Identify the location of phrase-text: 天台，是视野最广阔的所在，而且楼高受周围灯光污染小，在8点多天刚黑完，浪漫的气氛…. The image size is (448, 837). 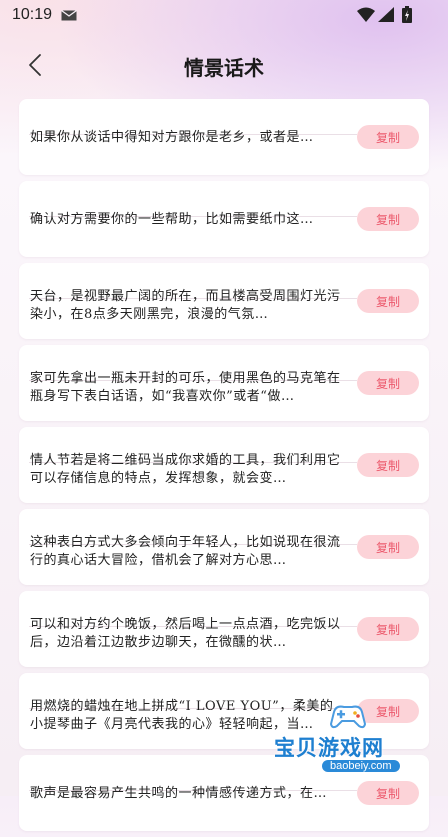
(185, 305).